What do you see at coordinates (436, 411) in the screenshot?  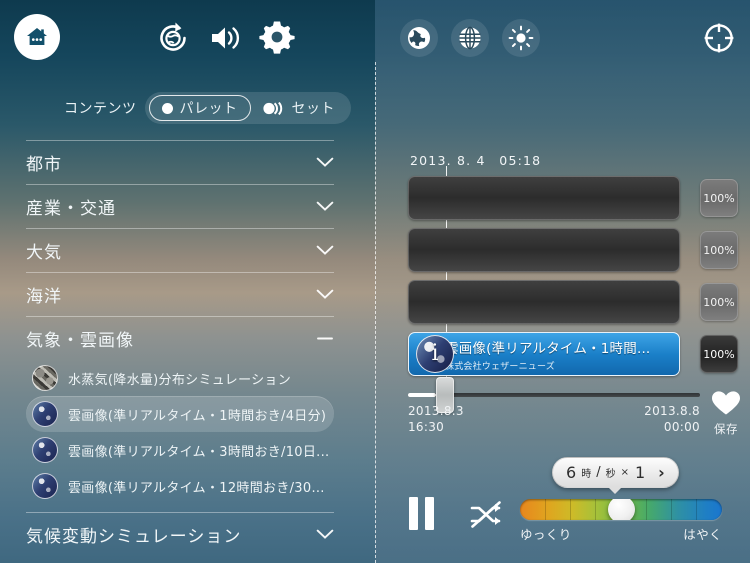 I see `range-start-date: 2013.8.3` at bounding box center [436, 411].